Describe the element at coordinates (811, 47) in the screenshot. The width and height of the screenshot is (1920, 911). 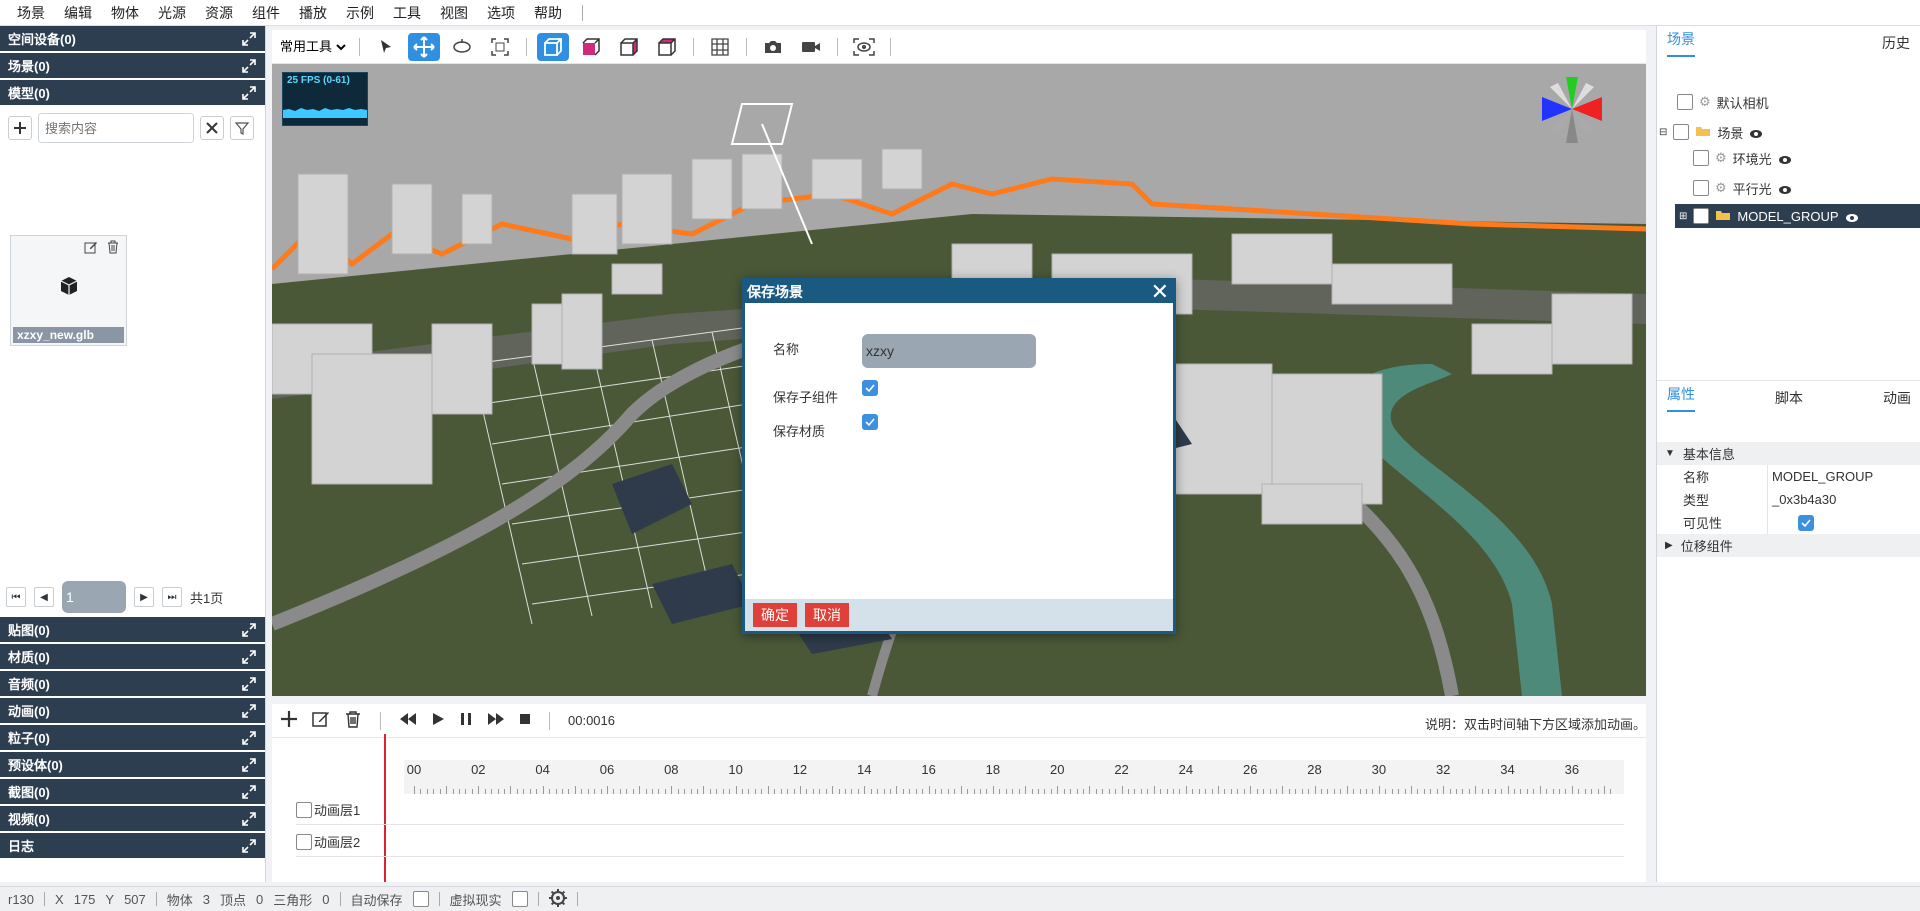
I see `video-camera-icon` at that location.